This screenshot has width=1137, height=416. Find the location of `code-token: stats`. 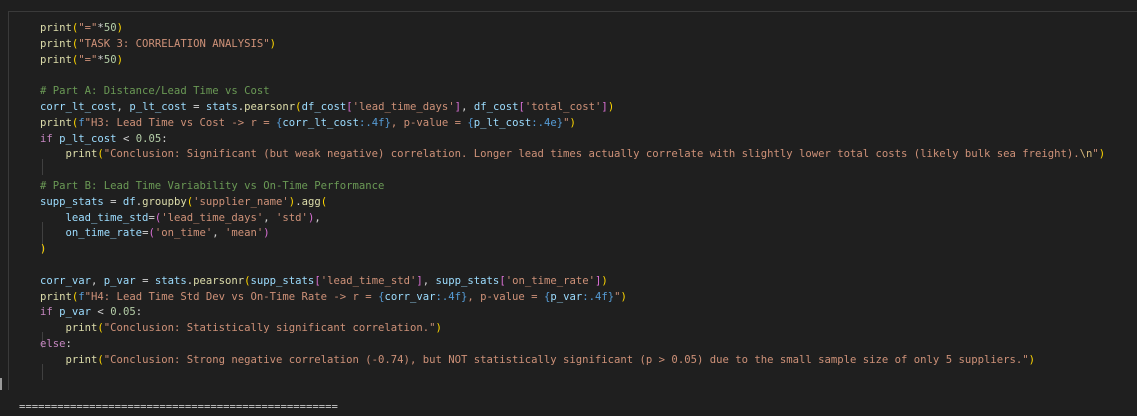

code-token: stats is located at coordinates (170, 280).